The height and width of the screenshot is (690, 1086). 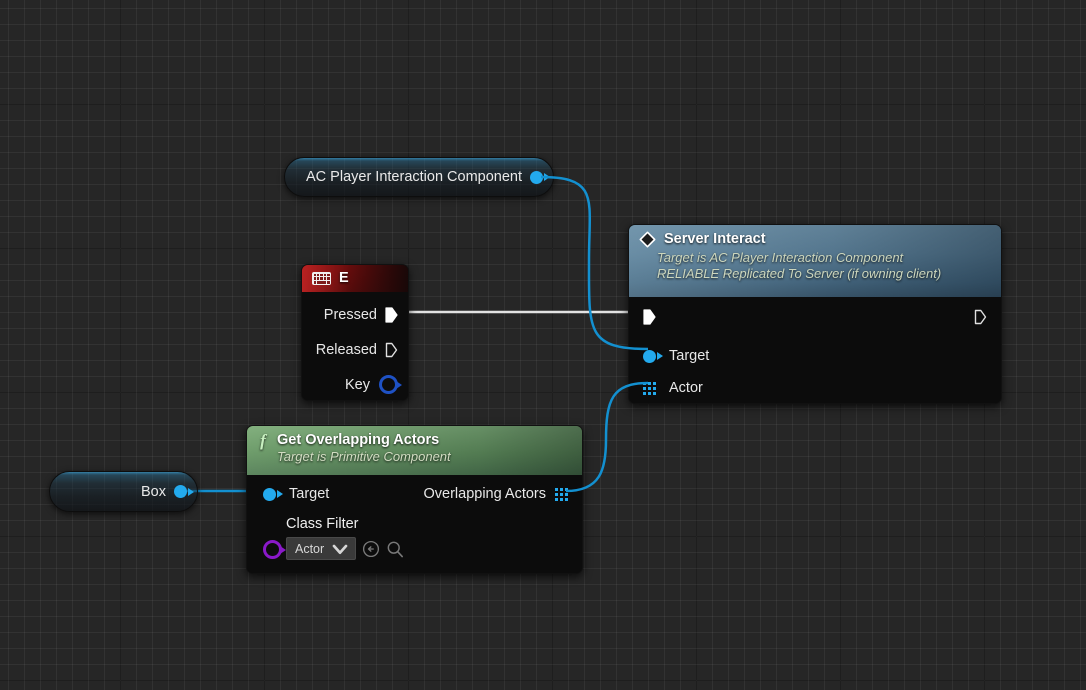 I want to click on box-output-pin, so click(x=180, y=491).